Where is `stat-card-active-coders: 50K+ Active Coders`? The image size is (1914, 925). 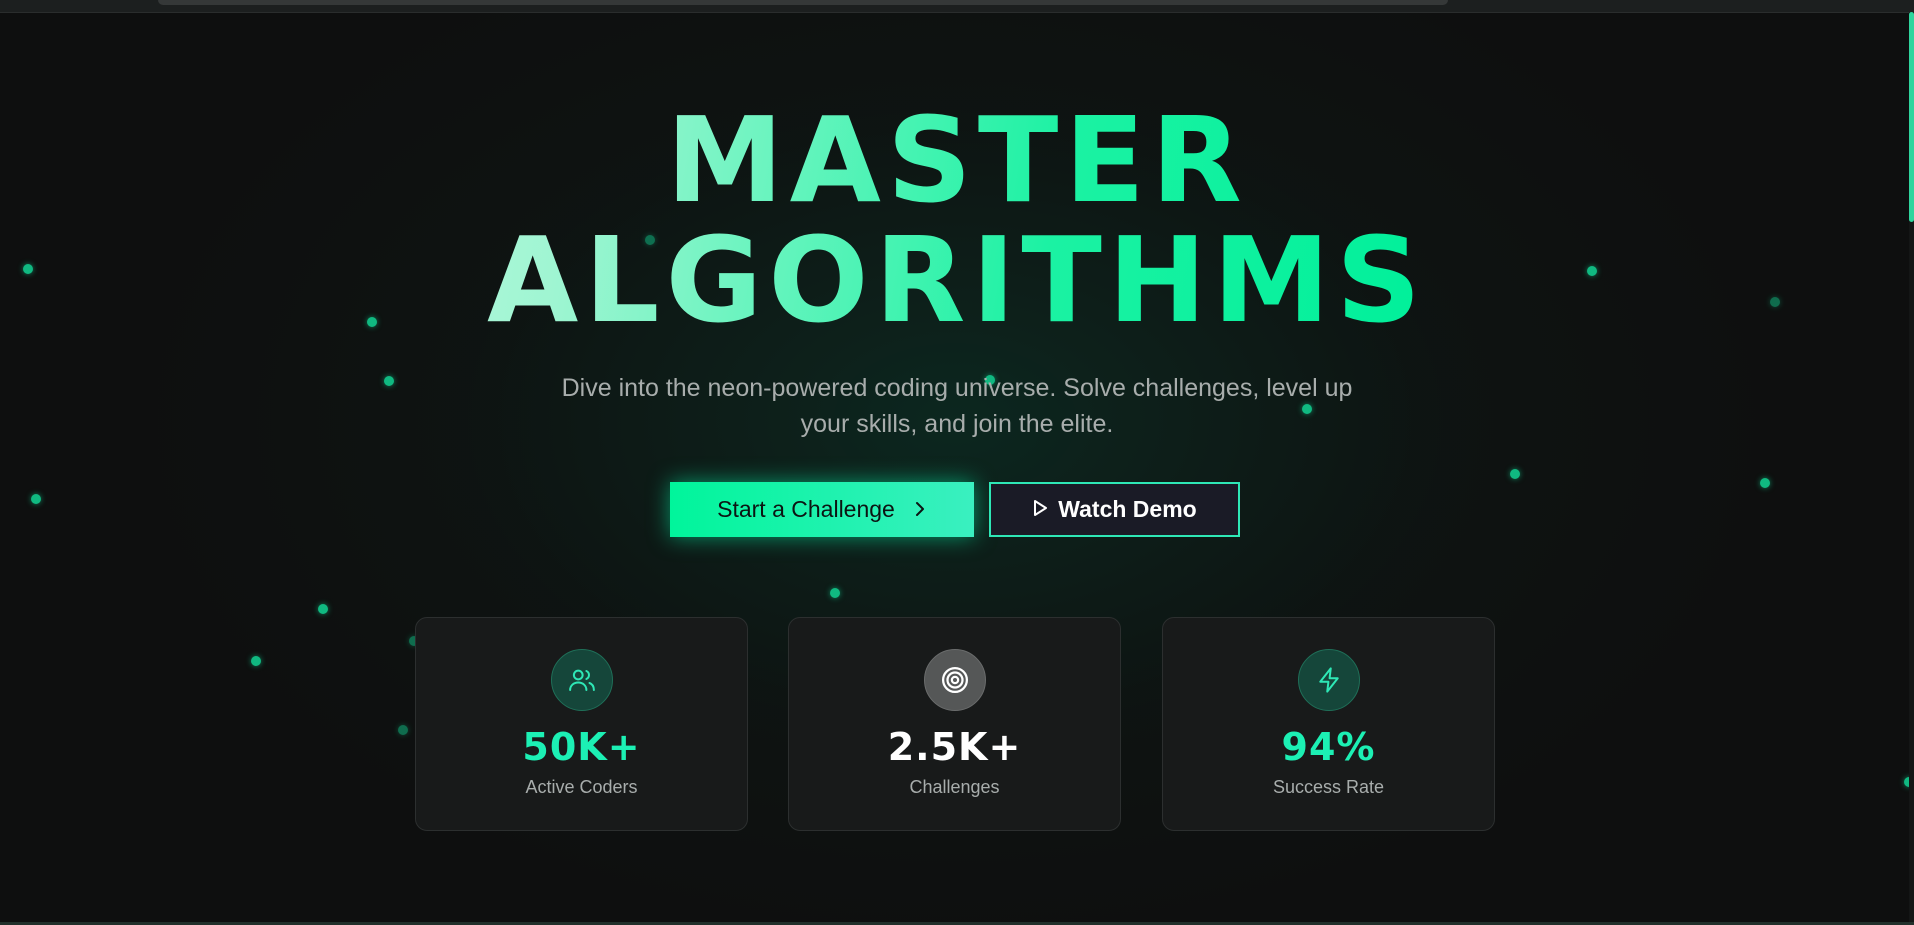
stat-card-active-coders: 50K+ Active Coders is located at coordinates (581, 724).